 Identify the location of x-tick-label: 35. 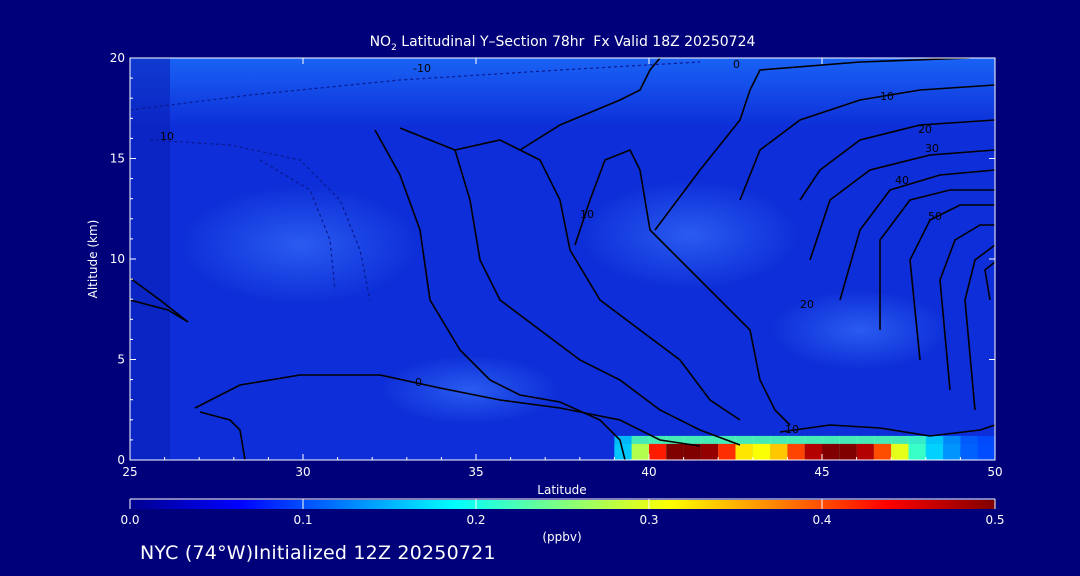
(475, 472).